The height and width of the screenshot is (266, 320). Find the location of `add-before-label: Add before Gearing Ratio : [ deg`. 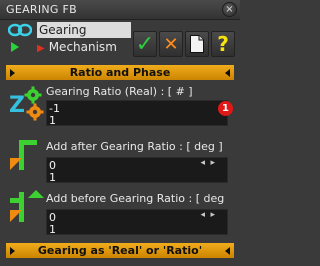

add-before-label: Add before Gearing Ratio : [ deg is located at coordinates (135, 198).